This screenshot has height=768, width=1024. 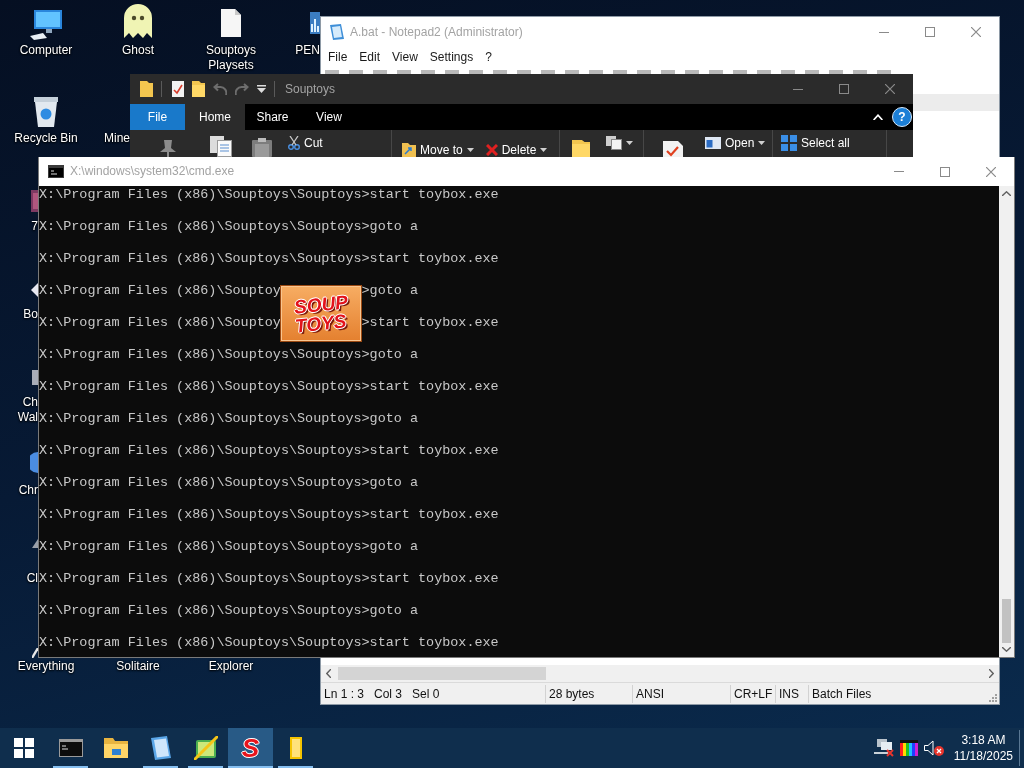 What do you see at coordinates (231, 666) in the screenshot?
I see `icon-label: Explorer` at bounding box center [231, 666].